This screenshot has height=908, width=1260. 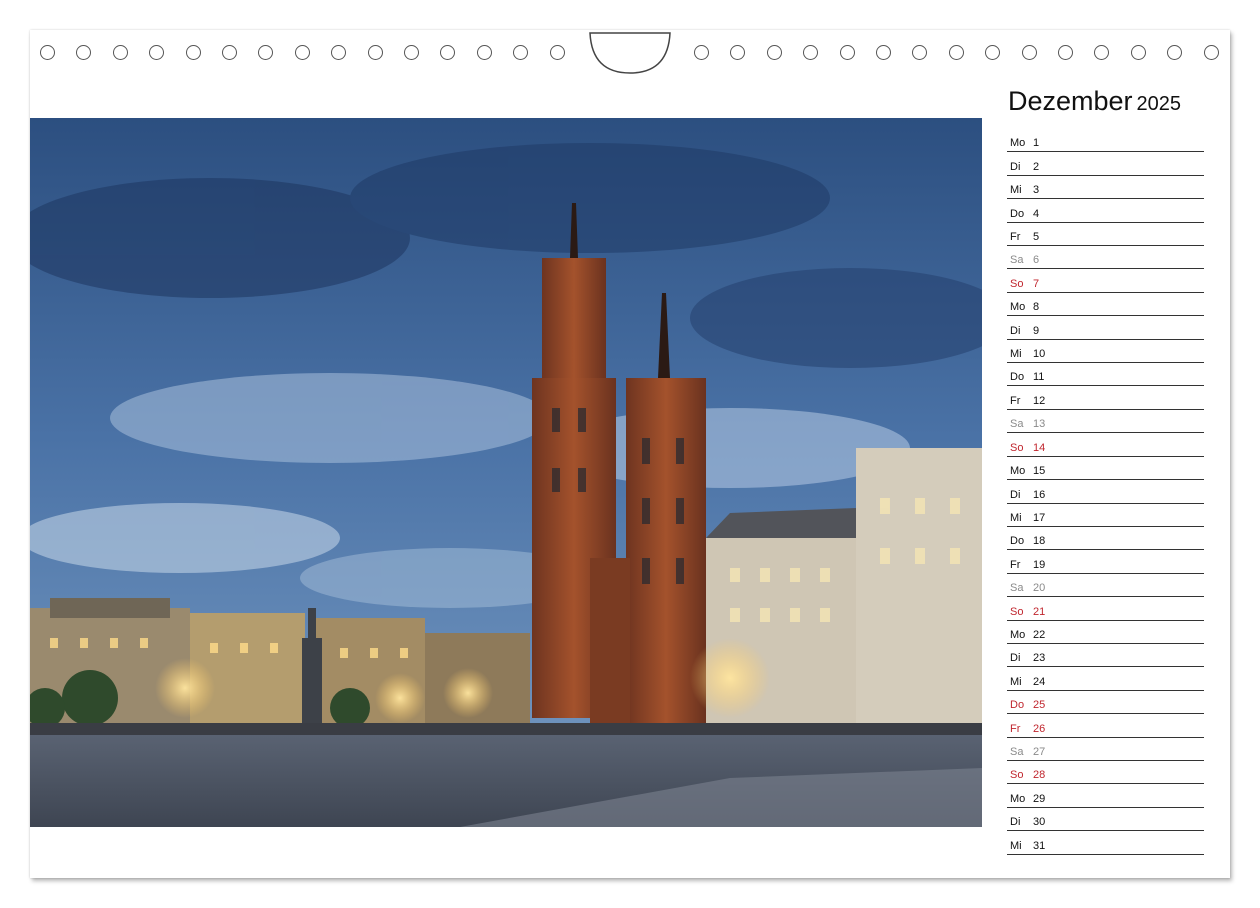 What do you see at coordinates (1039, 705) in the screenshot?
I see `day-number: 25` at bounding box center [1039, 705].